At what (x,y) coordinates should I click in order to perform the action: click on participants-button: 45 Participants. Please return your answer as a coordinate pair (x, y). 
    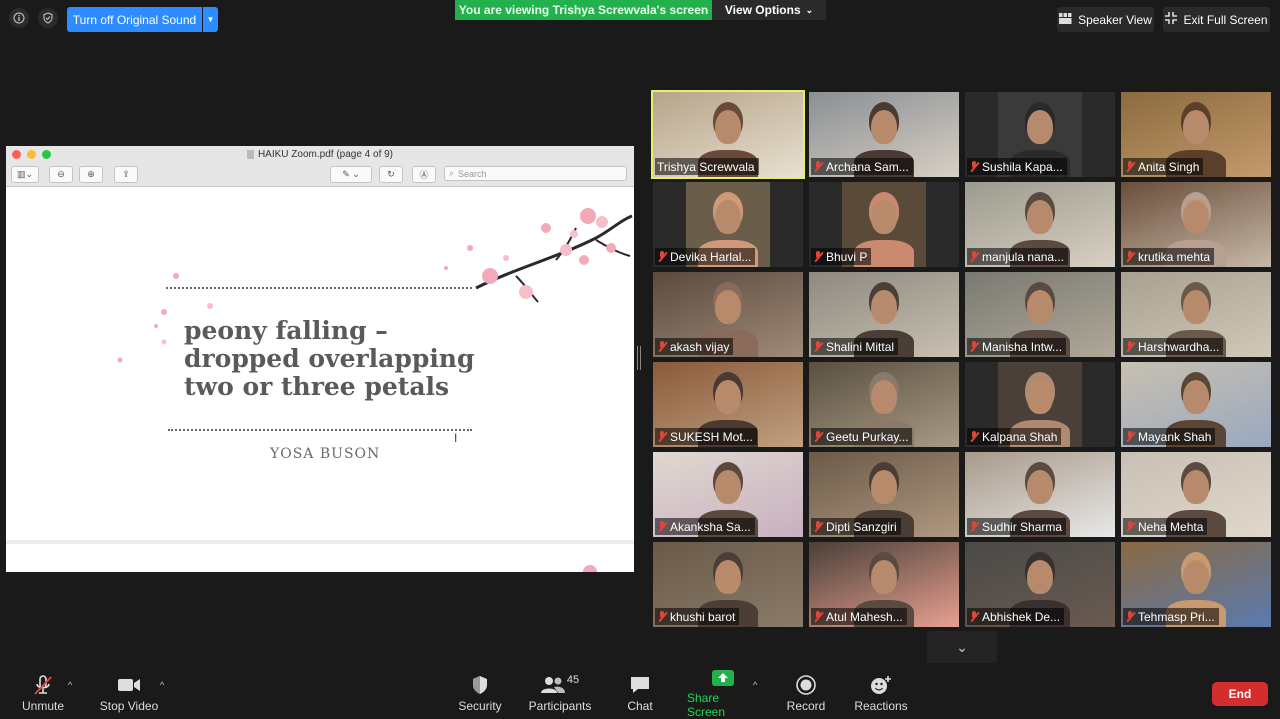
    Looking at the image, I should click on (560, 693).